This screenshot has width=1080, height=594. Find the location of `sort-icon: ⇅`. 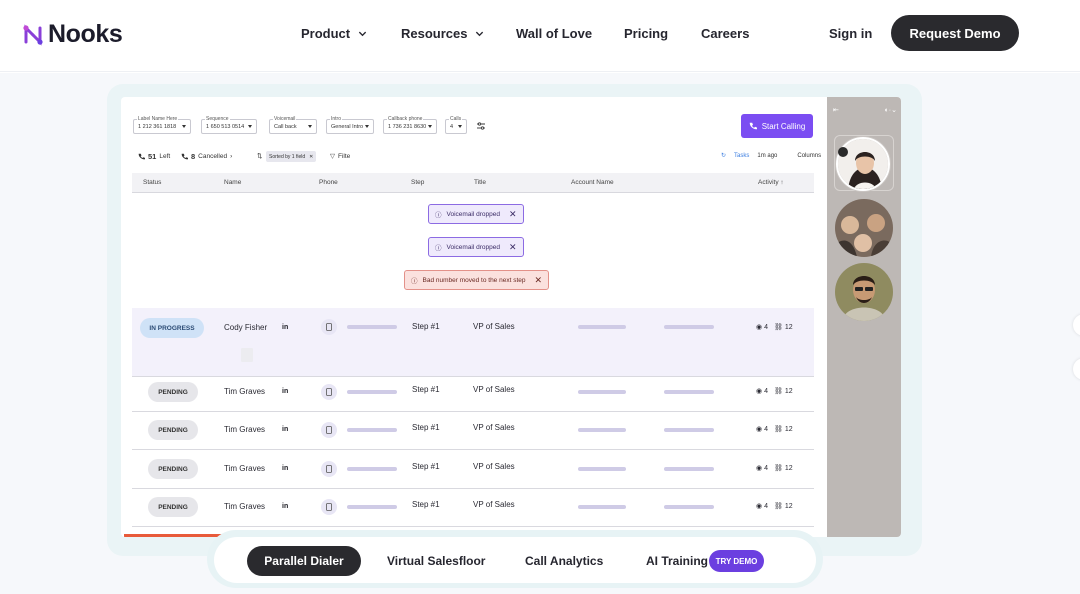

sort-icon: ⇅ is located at coordinates (259, 156).